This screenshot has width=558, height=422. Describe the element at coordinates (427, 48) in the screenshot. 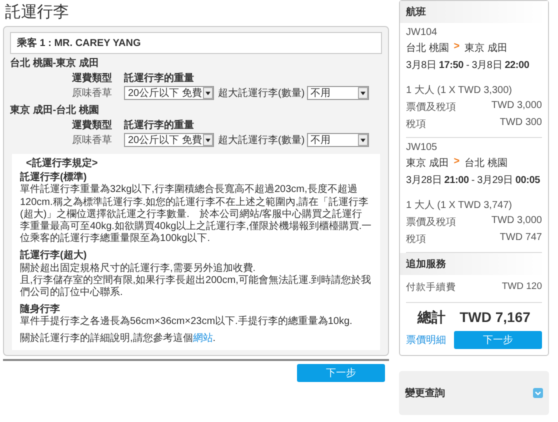

I see `origin: 台北 桃園` at that location.